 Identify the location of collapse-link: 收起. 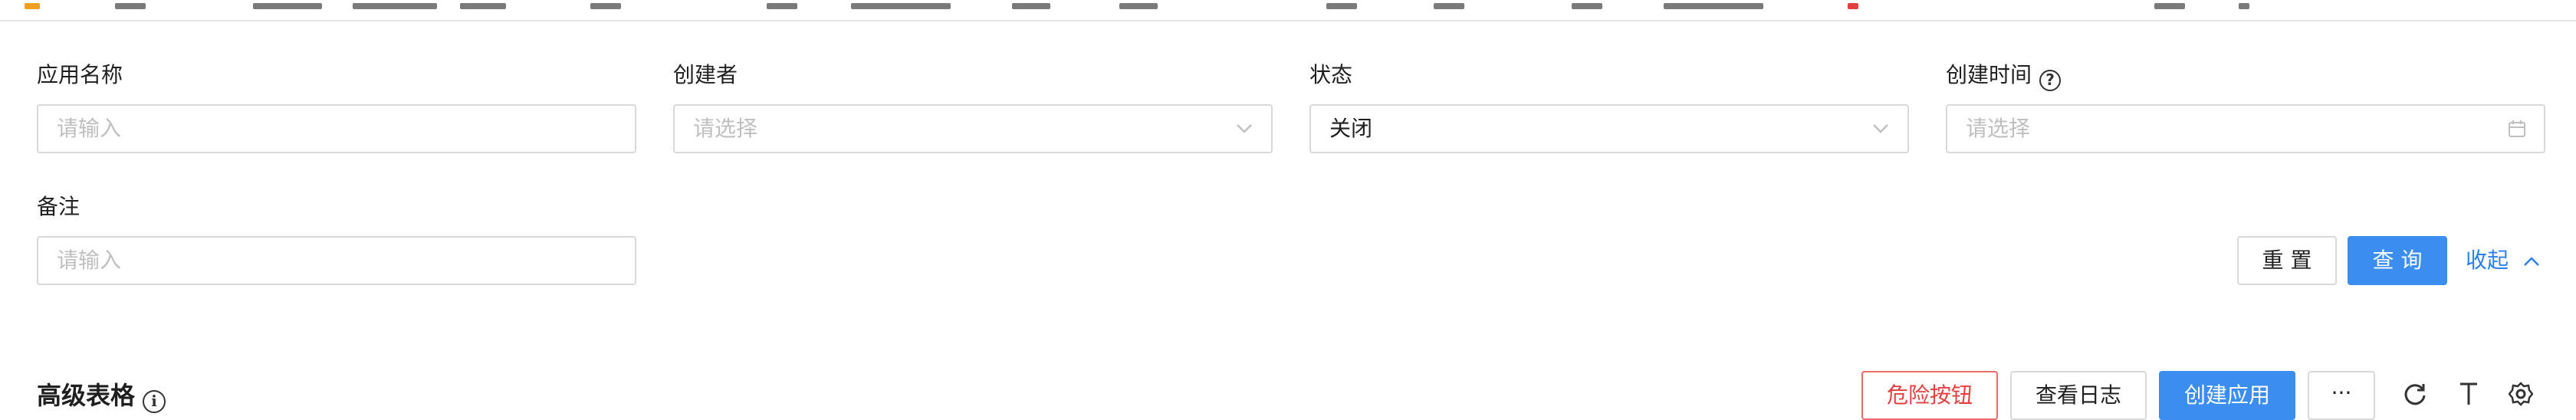
(2503, 260).